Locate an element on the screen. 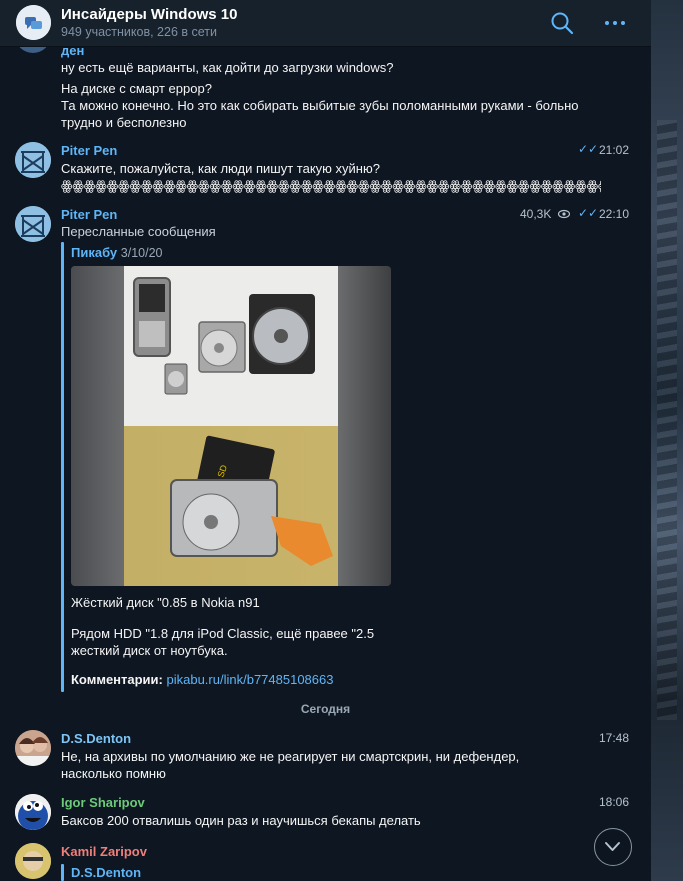  message-time: 17:48 is located at coordinates (613, 738).